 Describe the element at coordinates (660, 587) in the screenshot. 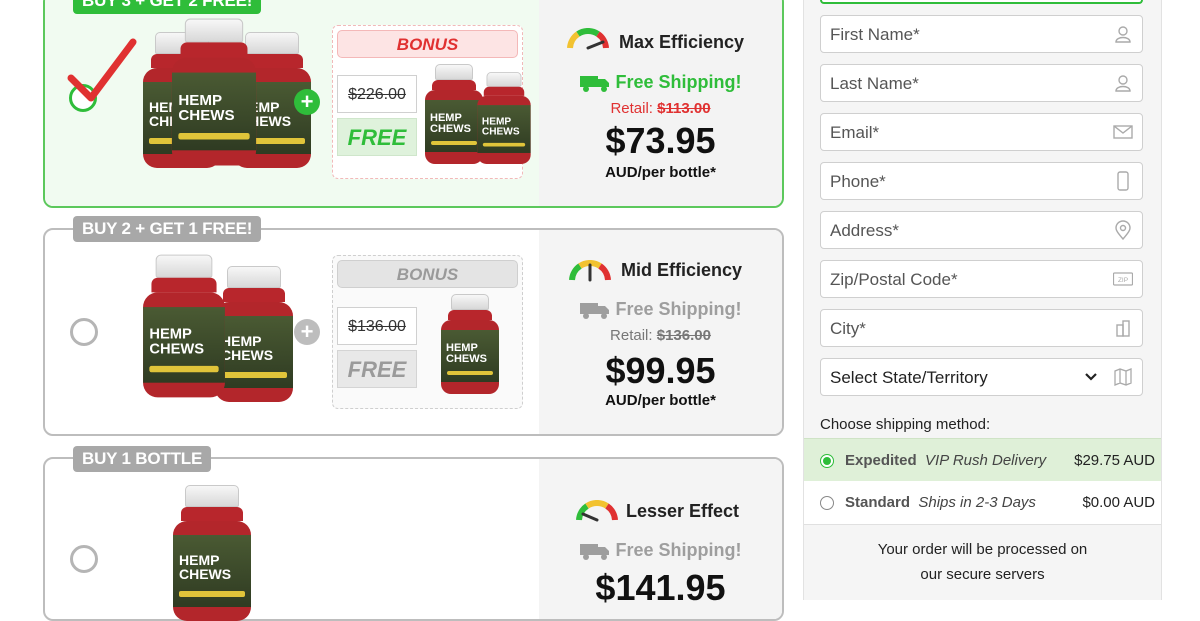

I see `package-price: $141.95` at that location.